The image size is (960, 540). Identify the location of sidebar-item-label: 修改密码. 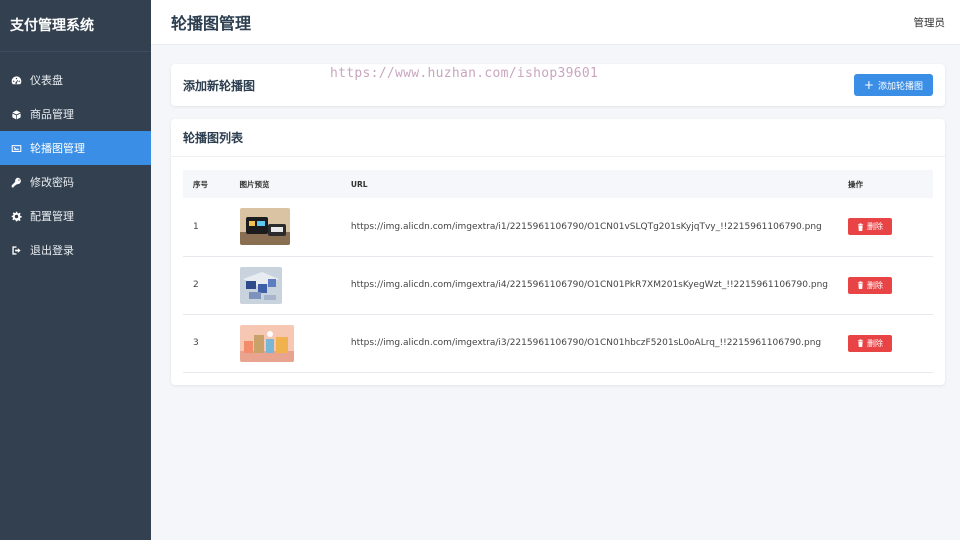
(52, 182).